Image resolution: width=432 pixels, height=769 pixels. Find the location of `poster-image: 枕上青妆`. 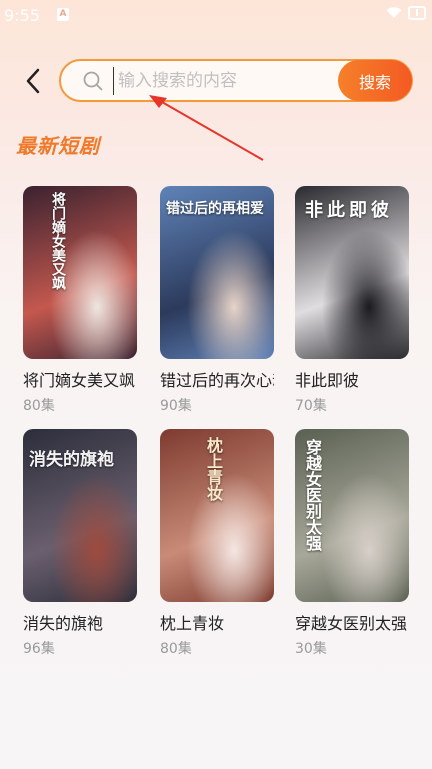

poster-image: 枕上青妆 is located at coordinates (217, 515).